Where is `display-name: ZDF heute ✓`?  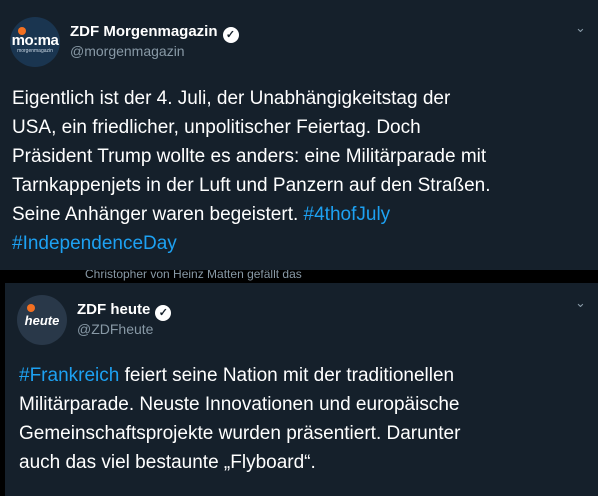
display-name: ZDF heute ✓ is located at coordinates (124, 311).